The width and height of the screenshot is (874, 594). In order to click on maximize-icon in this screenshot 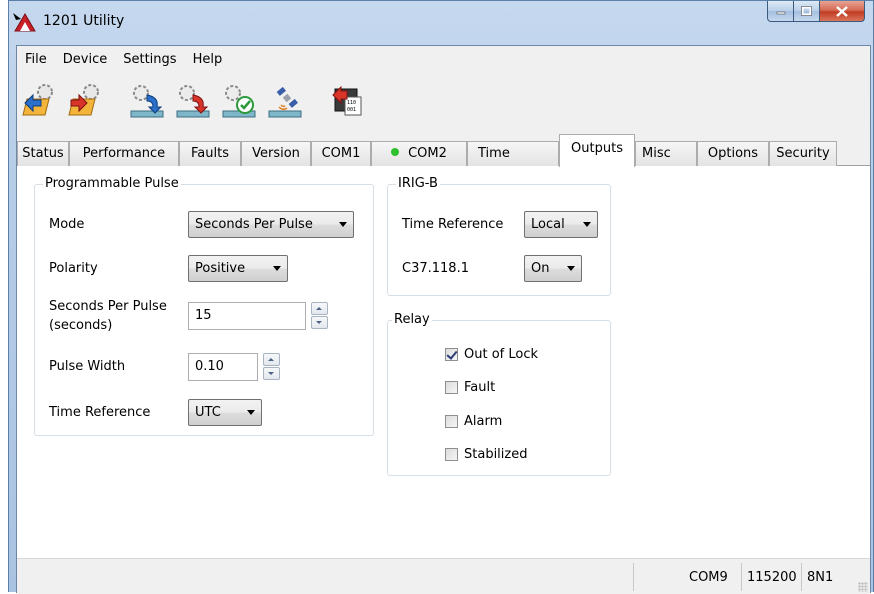, I will do `click(806, 11)`.